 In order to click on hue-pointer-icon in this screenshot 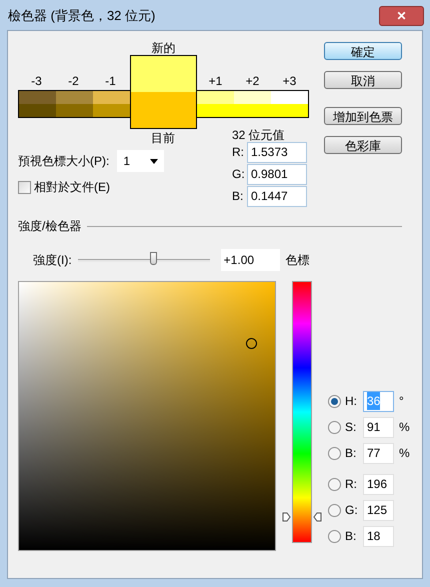, I will do `click(302, 517)`.